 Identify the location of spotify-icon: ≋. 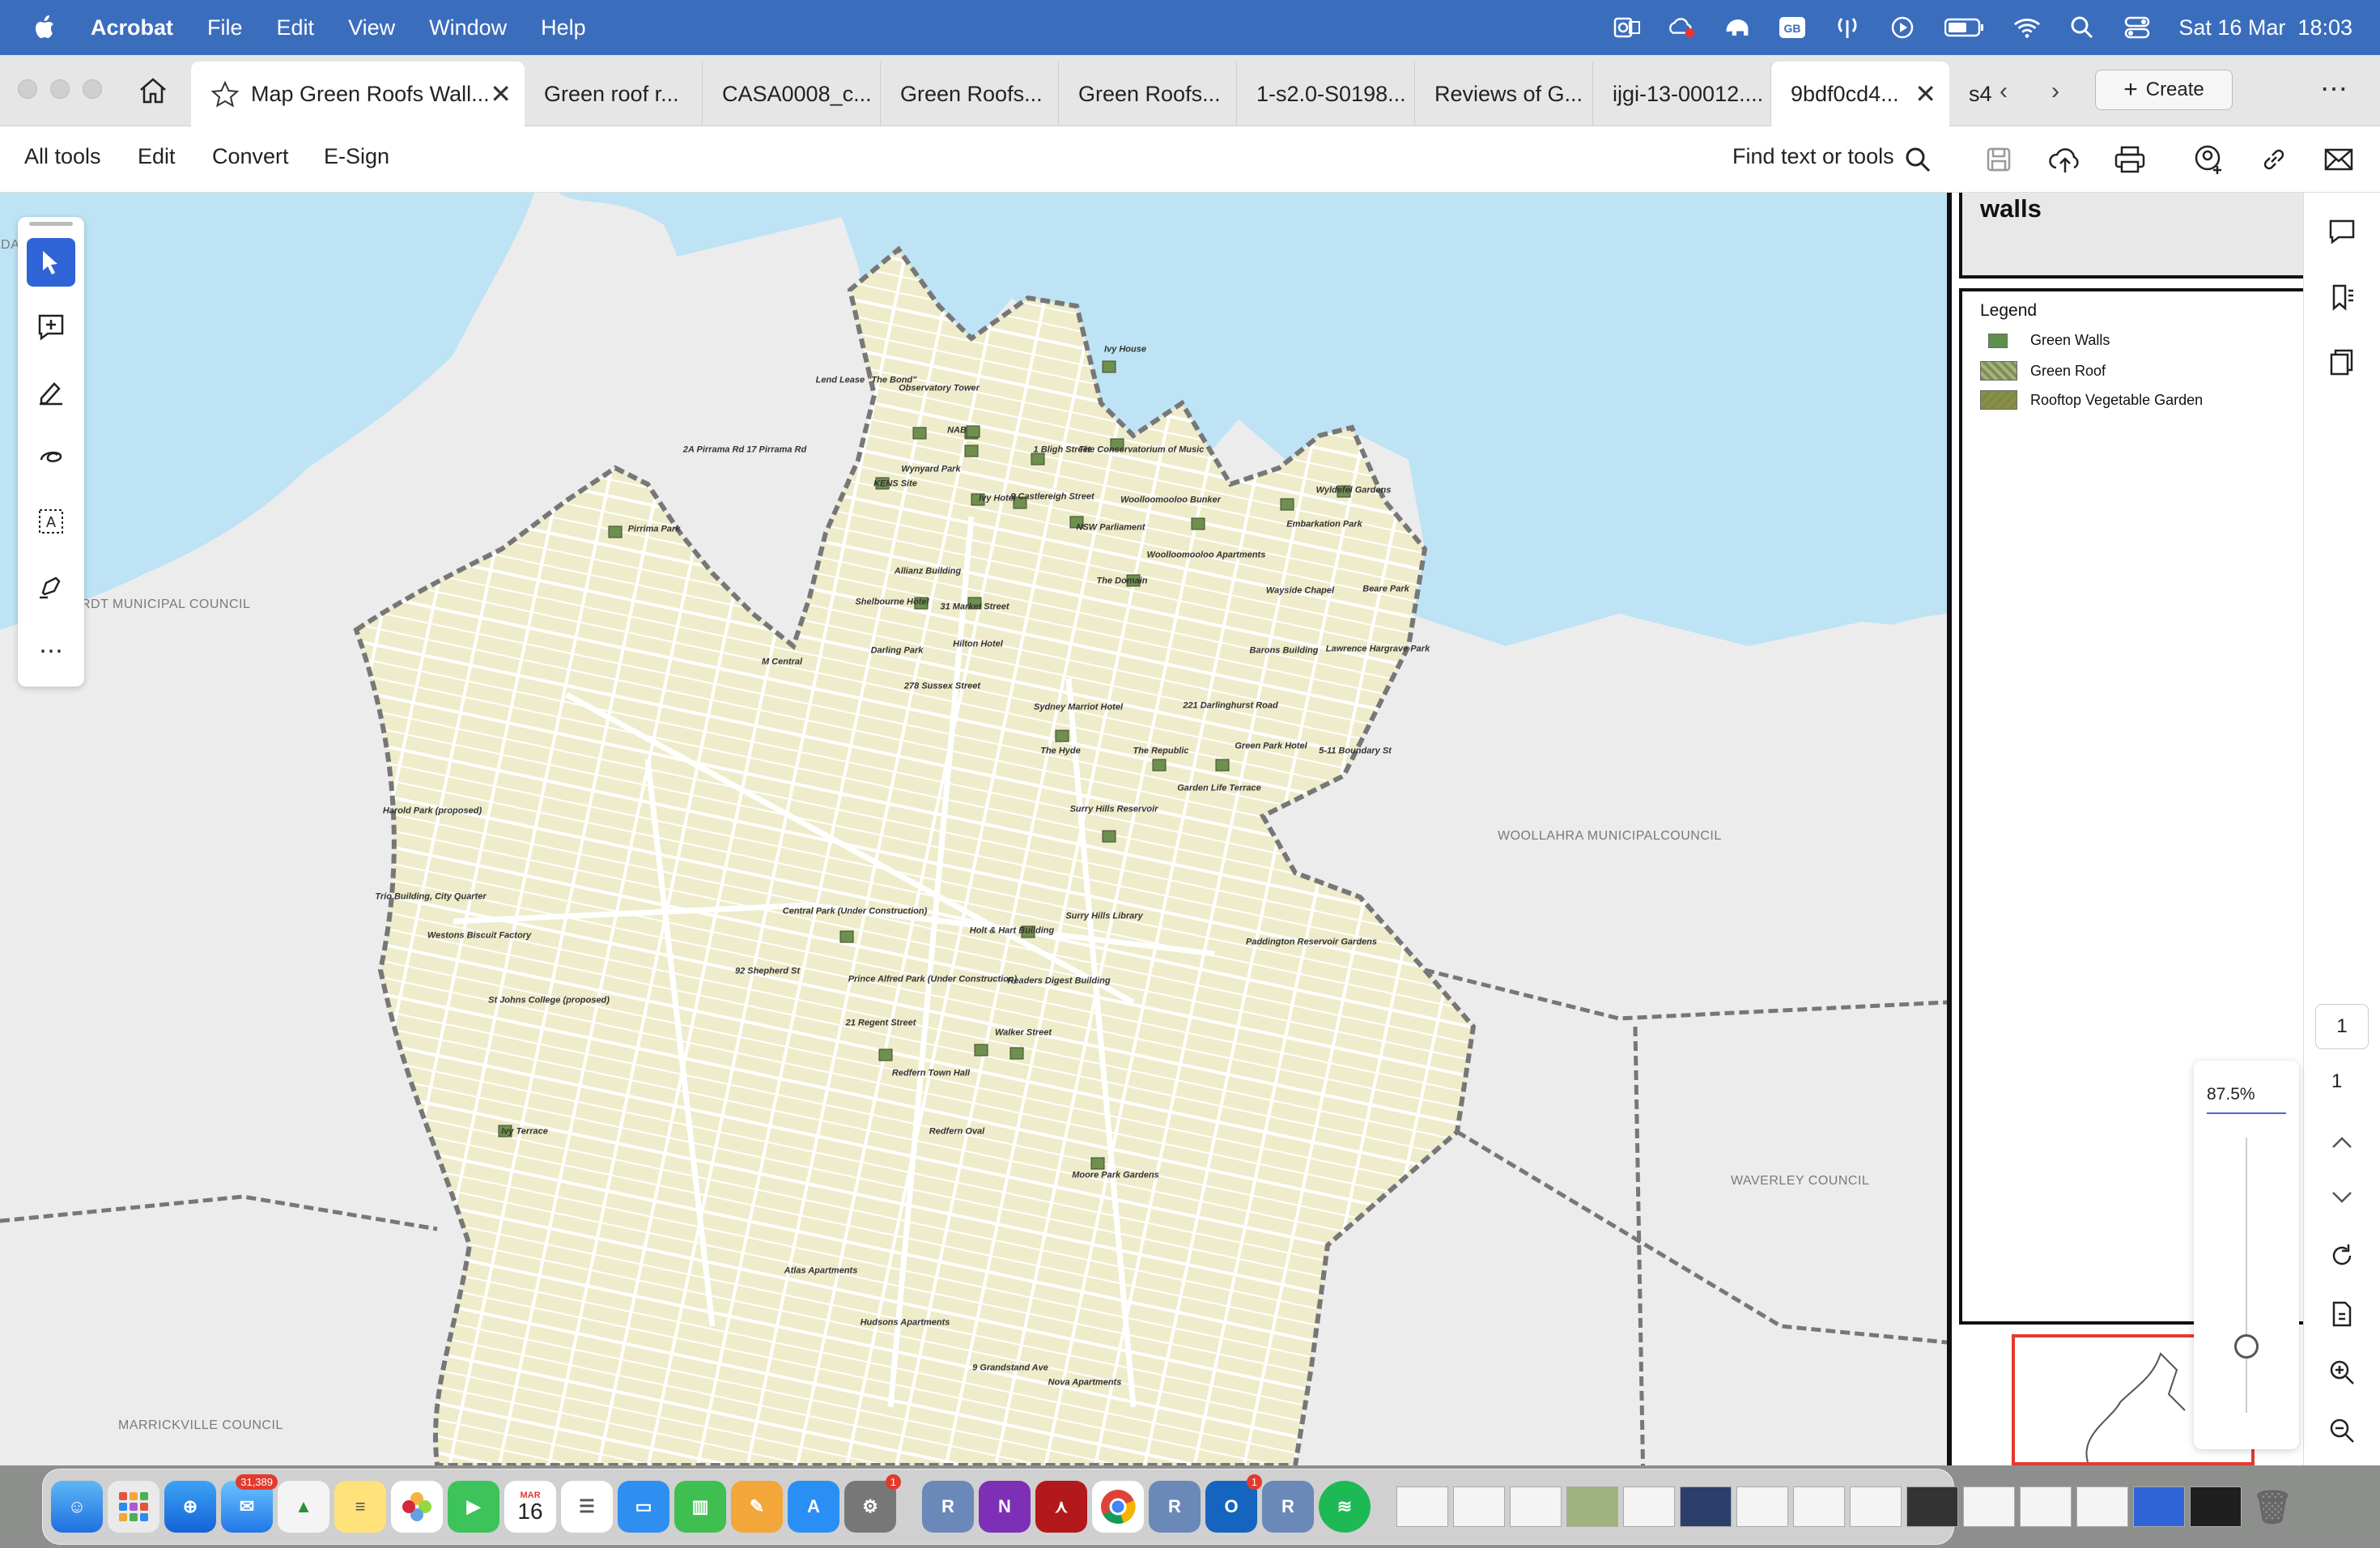
(1345, 1507).